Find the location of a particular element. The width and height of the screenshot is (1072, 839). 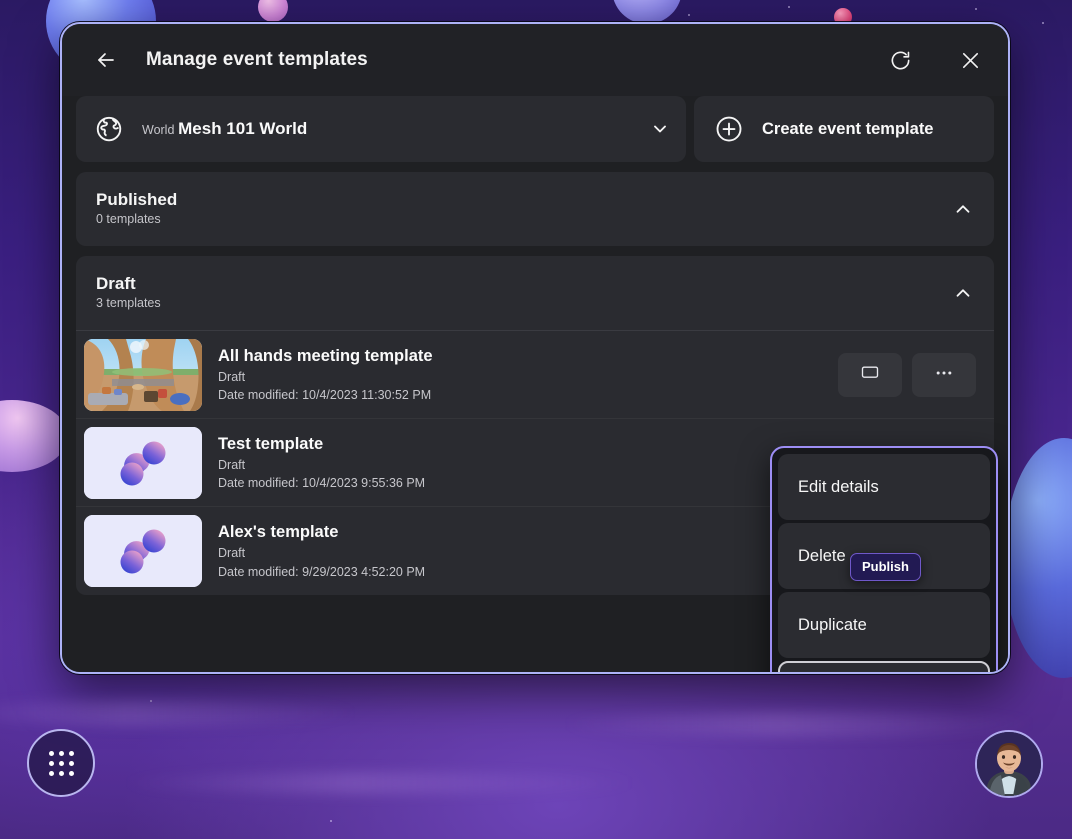

more-horizontal-icon is located at coordinates (944, 374).